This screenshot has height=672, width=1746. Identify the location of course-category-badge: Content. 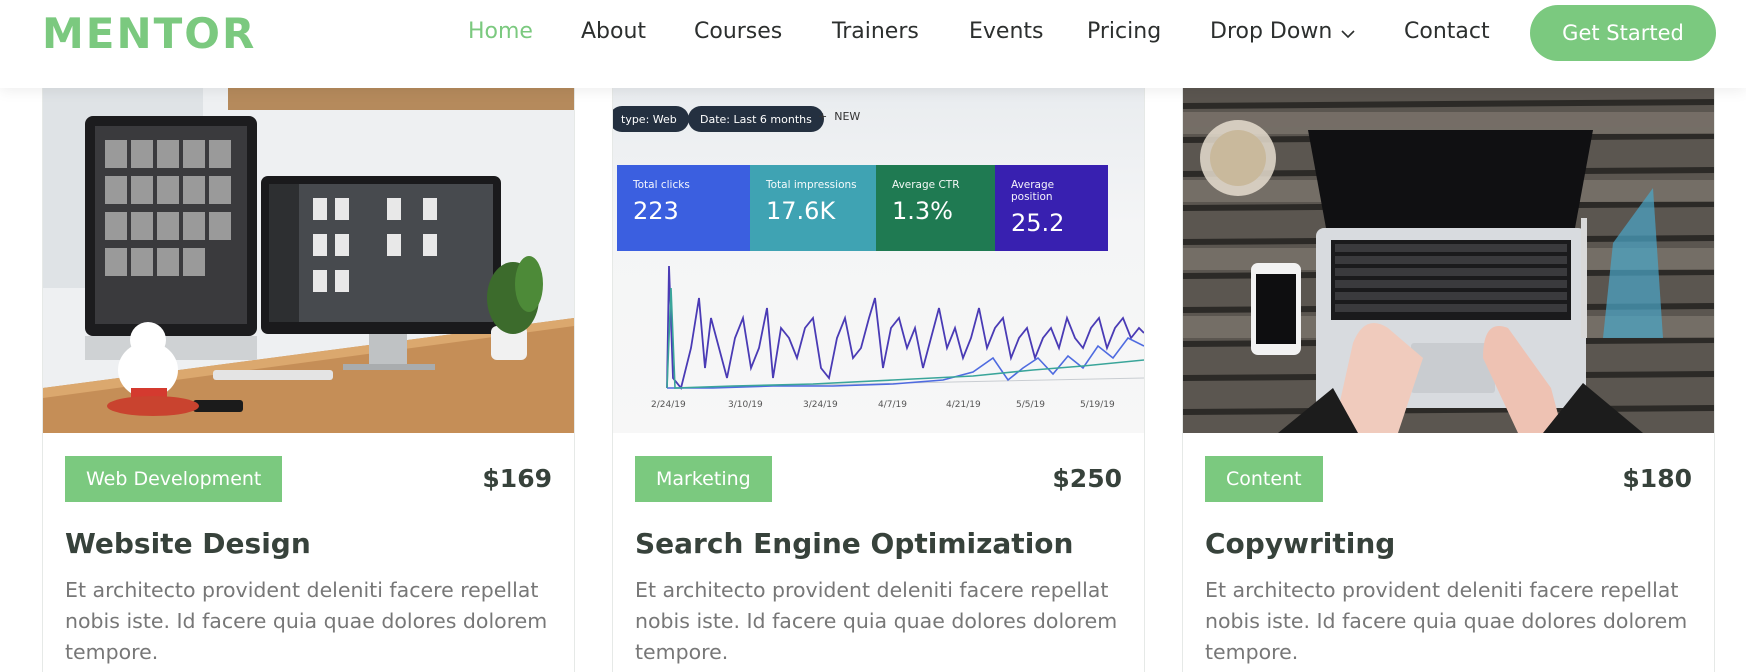
(1264, 479).